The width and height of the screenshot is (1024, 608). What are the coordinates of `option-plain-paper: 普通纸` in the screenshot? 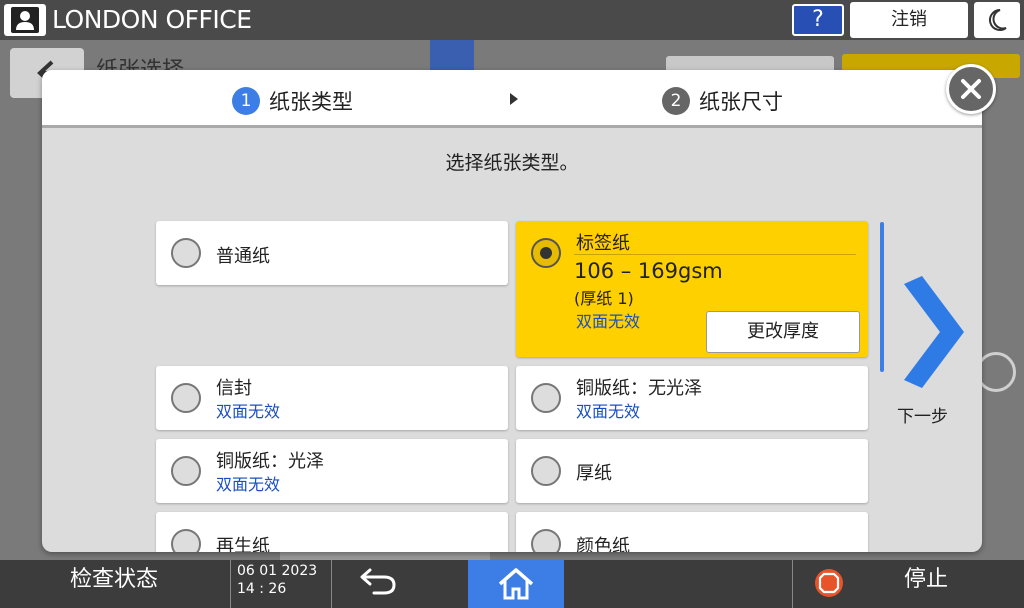 It's located at (332, 253).